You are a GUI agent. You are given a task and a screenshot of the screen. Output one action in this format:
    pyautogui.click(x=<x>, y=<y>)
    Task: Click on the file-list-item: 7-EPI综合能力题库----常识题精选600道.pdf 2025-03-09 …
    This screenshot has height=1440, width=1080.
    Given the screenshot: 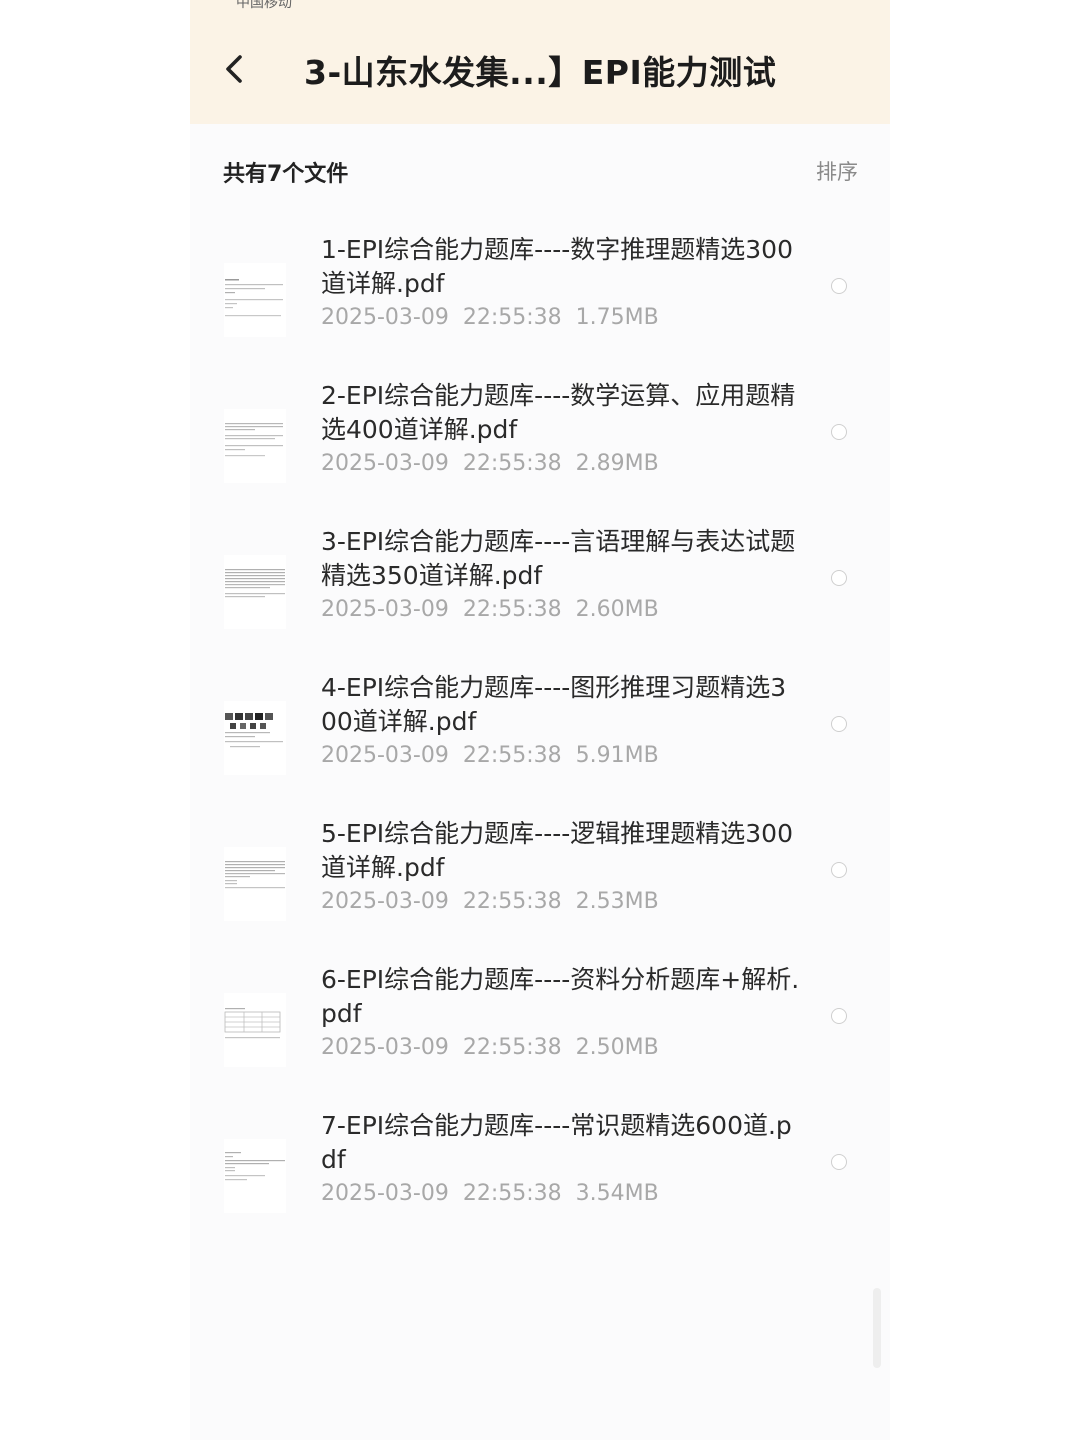 What is the action you would take?
    pyautogui.click(x=540, y=1162)
    